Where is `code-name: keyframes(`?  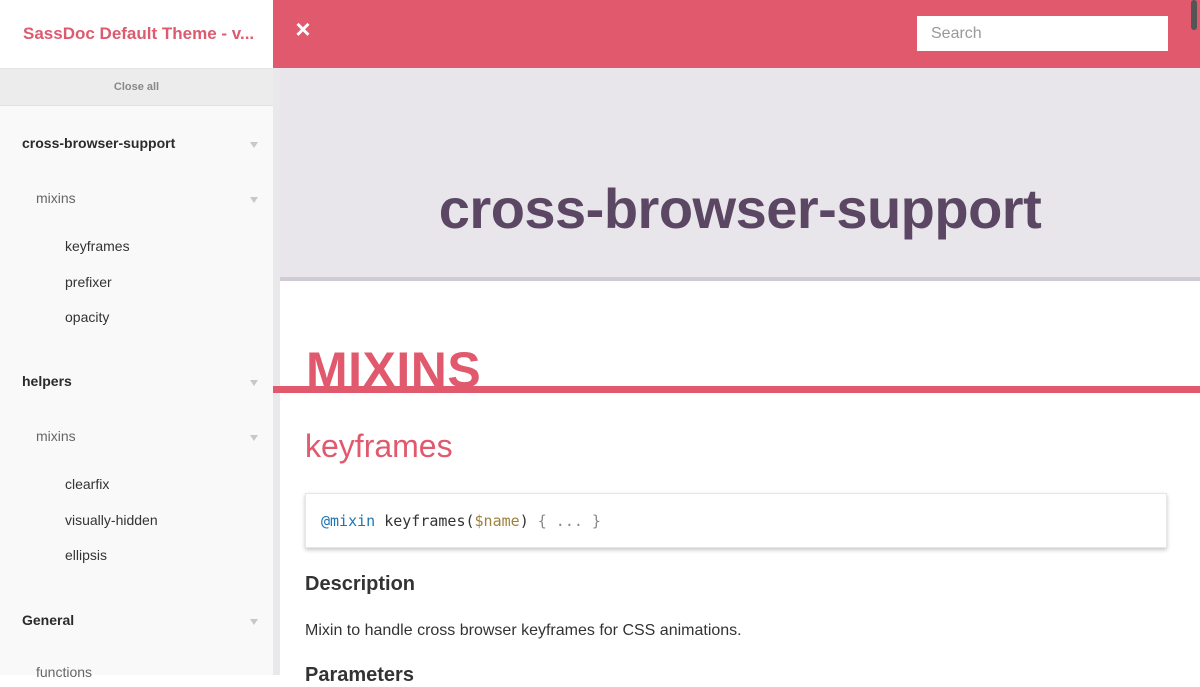 code-name: keyframes( is located at coordinates (425, 521).